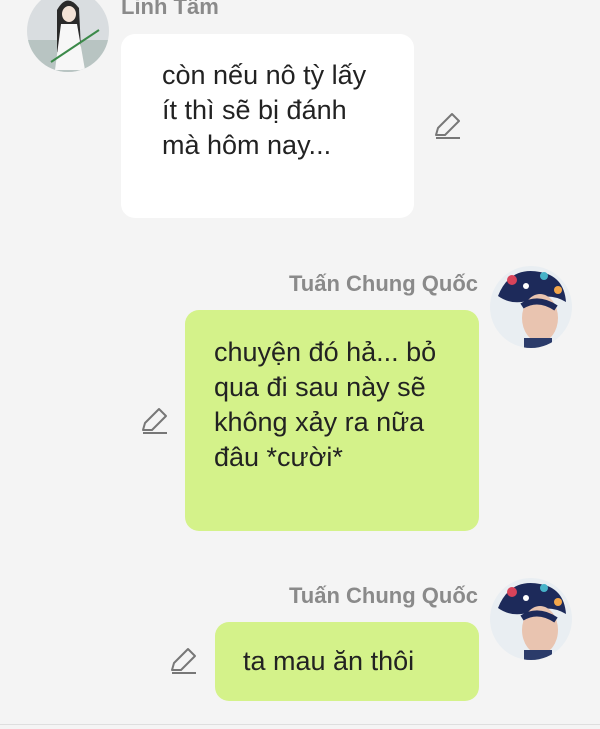 The height and width of the screenshot is (729, 600). What do you see at coordinates (300, 724) in the screenshot?
I see `divider` at bounding box center [300, 724].